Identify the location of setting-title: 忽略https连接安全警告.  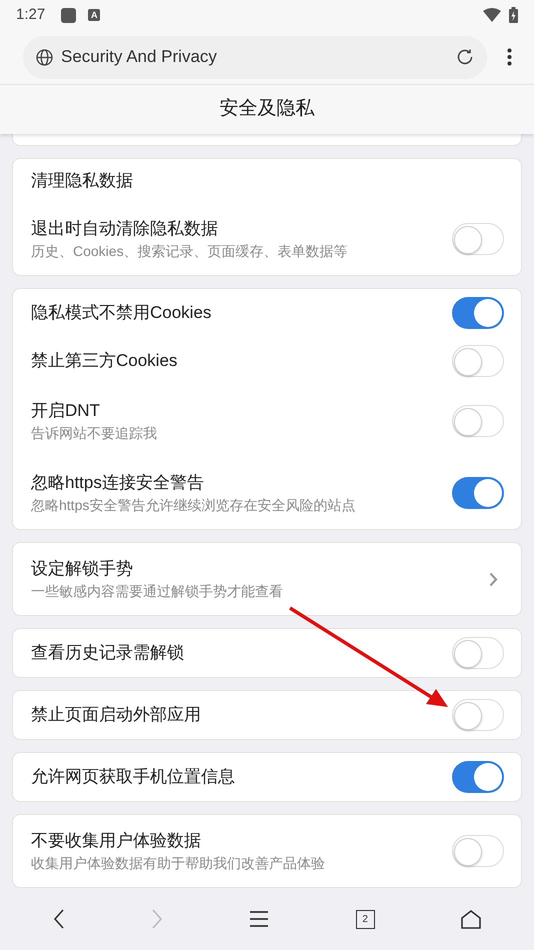
(118, 483).